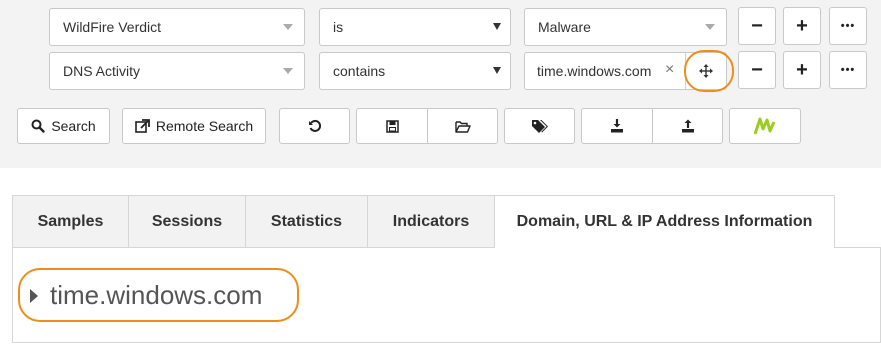 Image resolution: width=881 pixels, height=350 pixels. What do you see at coordinates (102, 71) in the screenshot?
I see `field-select-2-value: DNS Activity` at bounding box center [102, 71].